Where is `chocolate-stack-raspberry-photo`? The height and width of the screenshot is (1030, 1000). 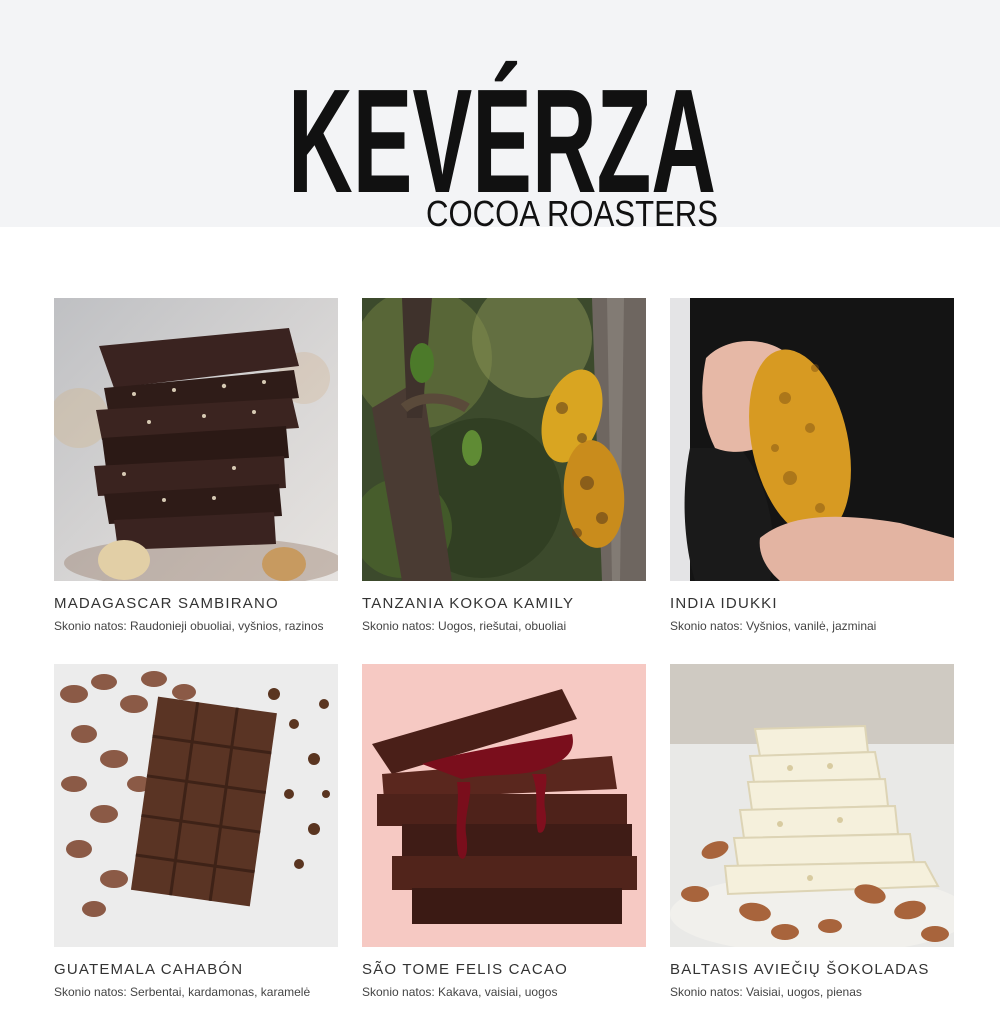 chocolate-stack-raspberry-photo is located at coordinates (504, 805).